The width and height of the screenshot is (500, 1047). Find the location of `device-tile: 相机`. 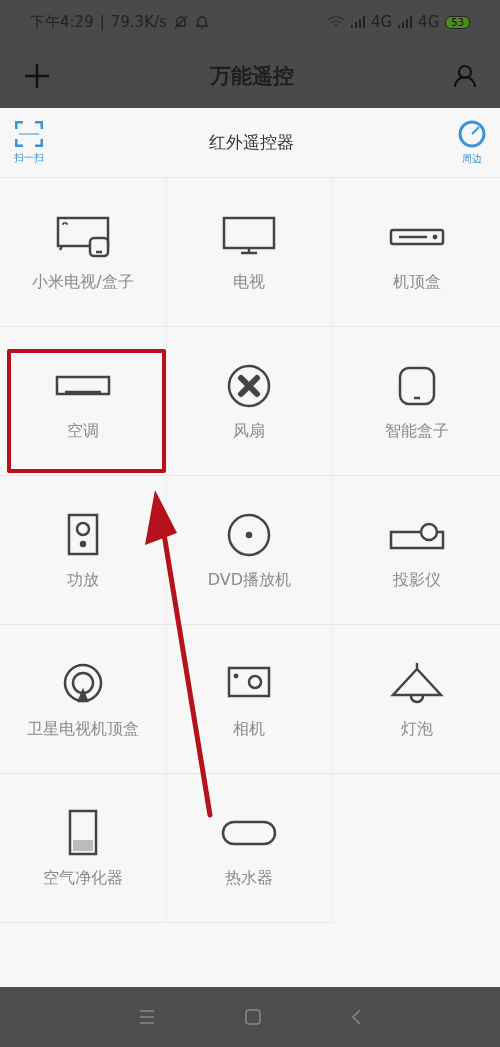

device-tile: 相机 is located at coordinates (250, 699).